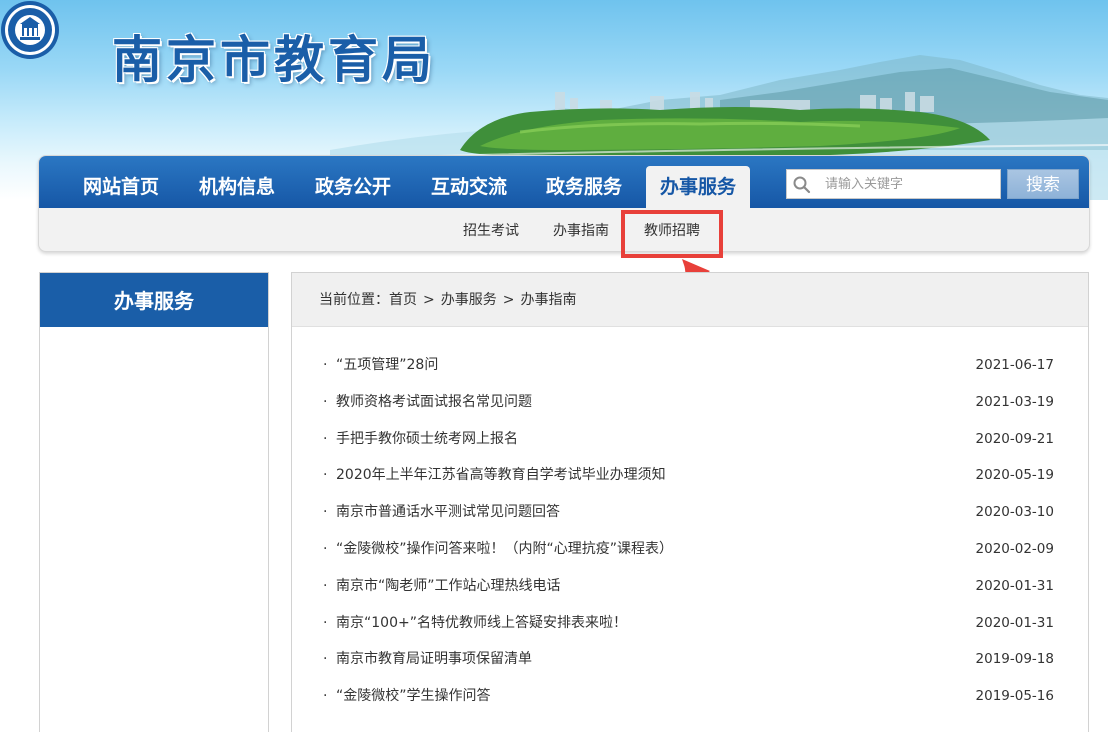 The image size is (1108, 732). I want to click on article-title: 2020年上半年江苏省高等教育自学考试毕业办理须知, so click(501, 475).